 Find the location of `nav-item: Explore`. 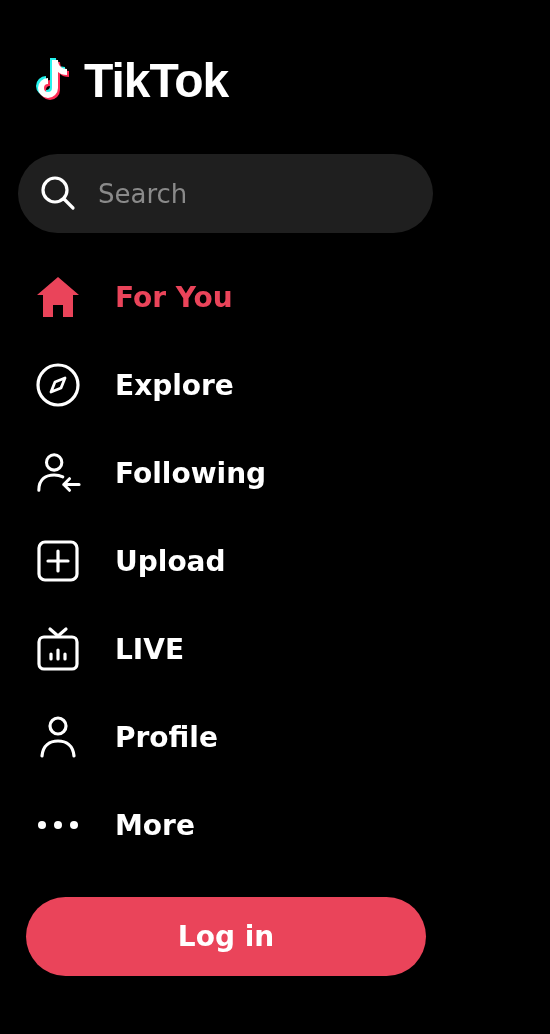

nav-item: Explore is located at coordinates (168, 385).